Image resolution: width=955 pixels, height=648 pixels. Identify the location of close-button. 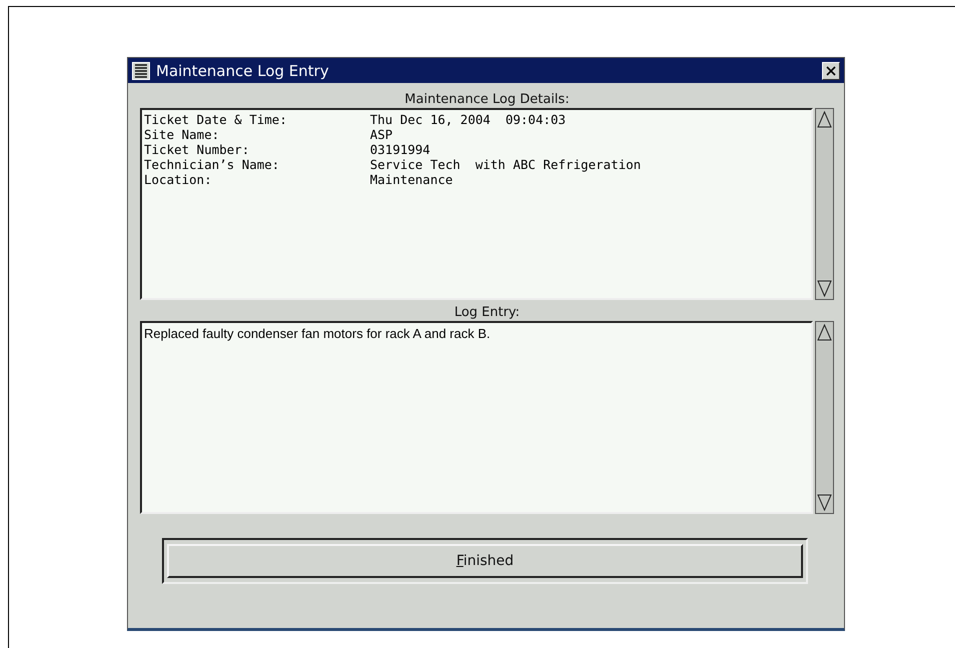
(831, 71).